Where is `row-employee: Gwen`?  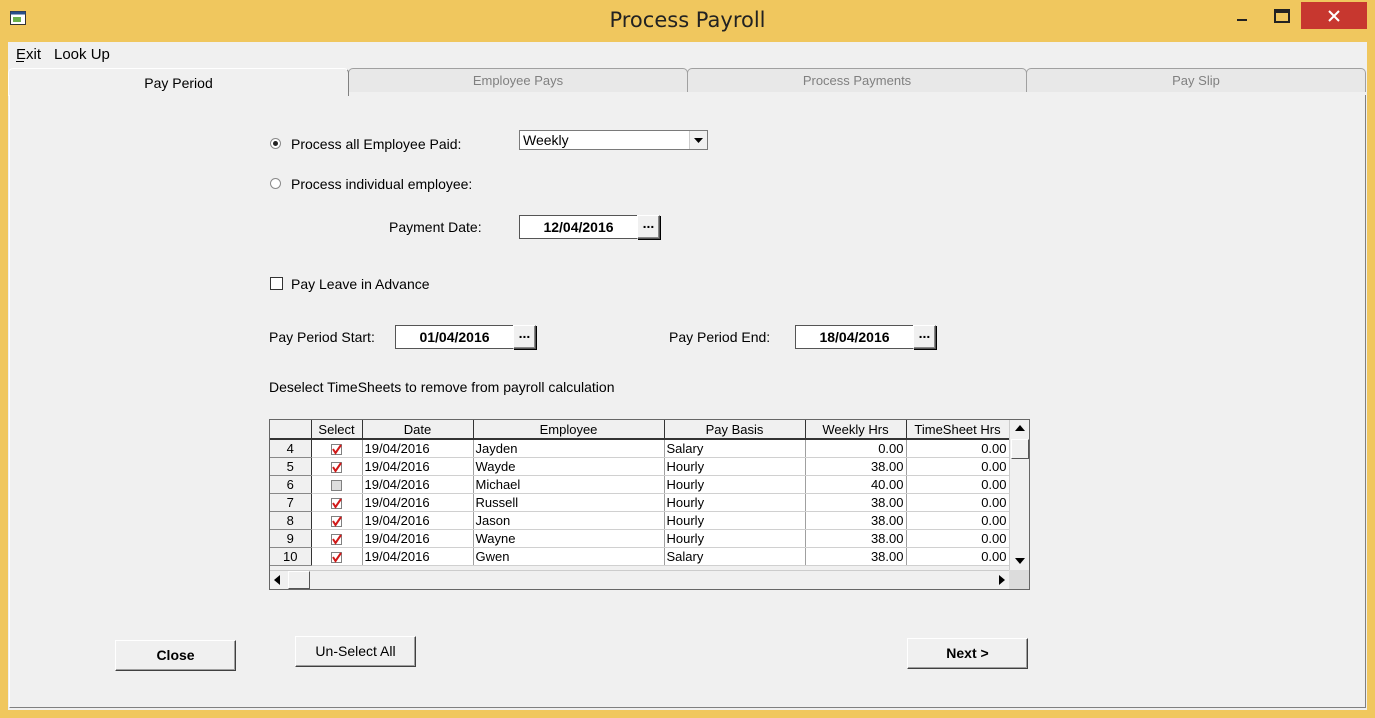 row-employee: Gwen is located at coordinates (569, 556).